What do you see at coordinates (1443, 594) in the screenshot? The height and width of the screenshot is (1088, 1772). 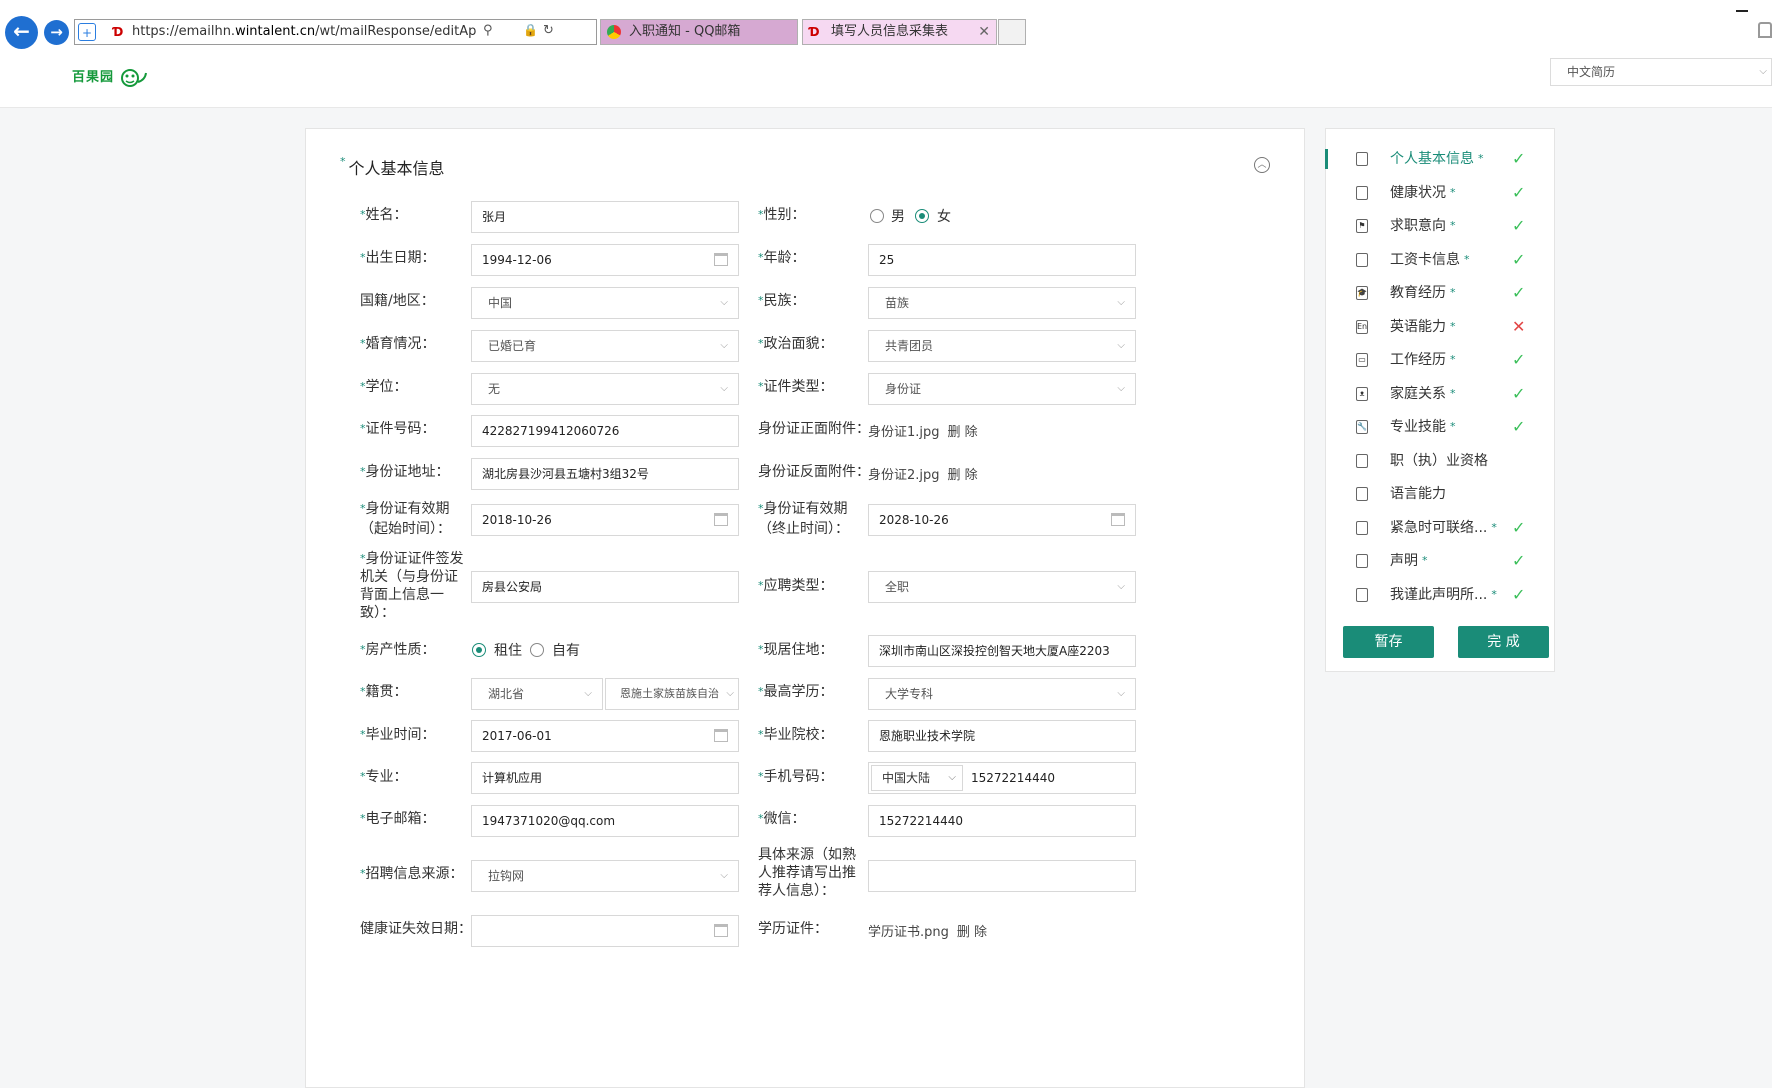 I see `sidebar-item-label: 我谨此声明所... *` at bounding box center [1443, 594].